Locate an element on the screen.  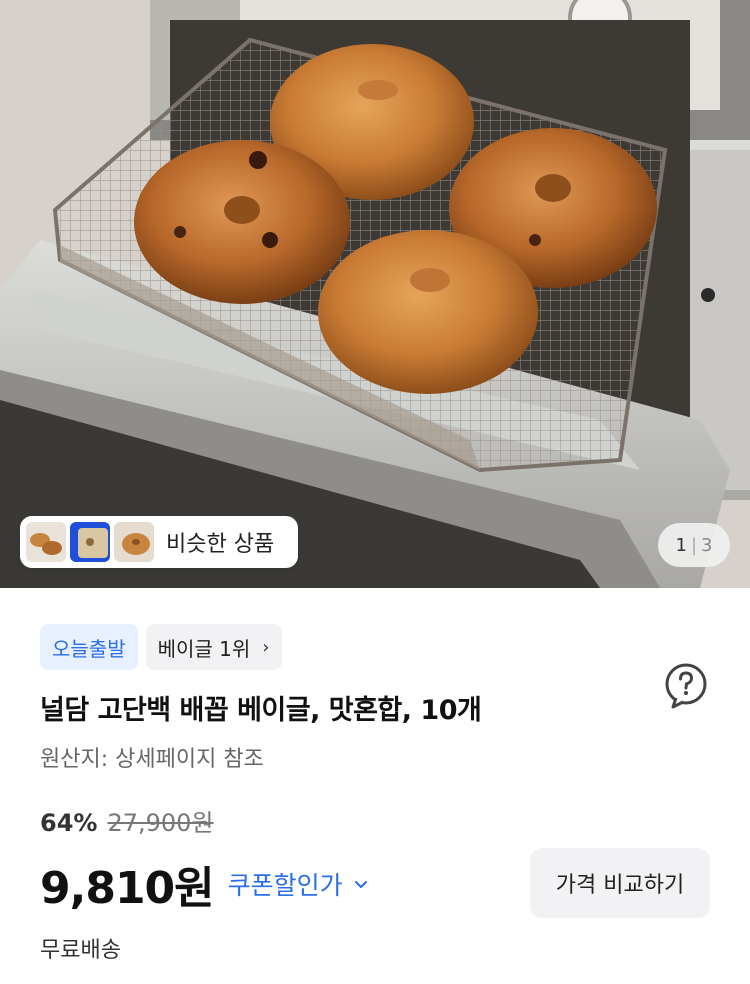
current-page: 1 is located at coordinates (681, 545).